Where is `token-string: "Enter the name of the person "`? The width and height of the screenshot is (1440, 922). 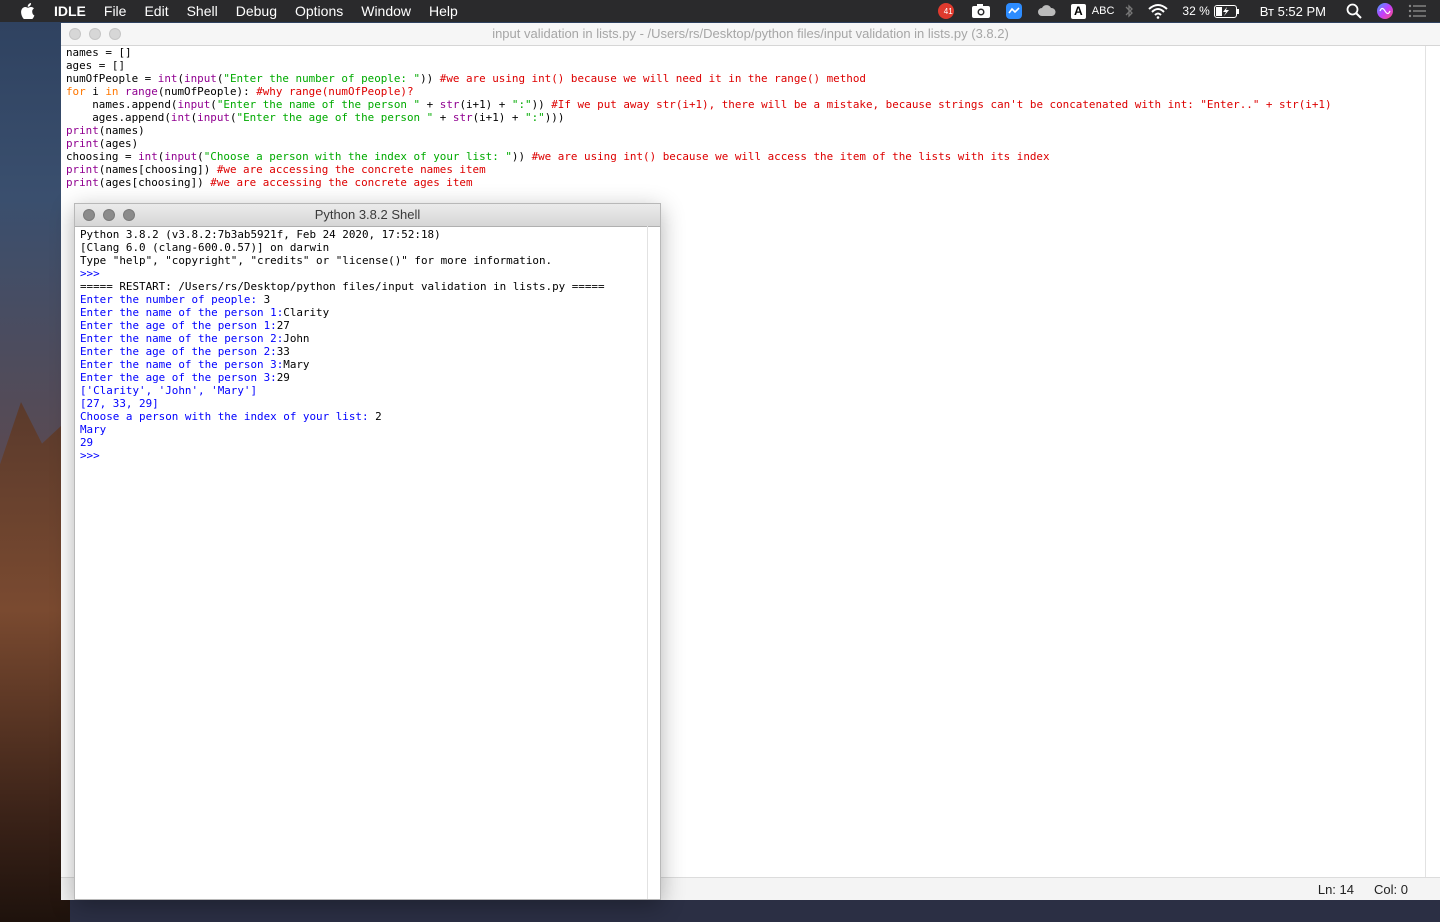 token-string: "Enter the name of the person " is located at coordinates (318, 104).